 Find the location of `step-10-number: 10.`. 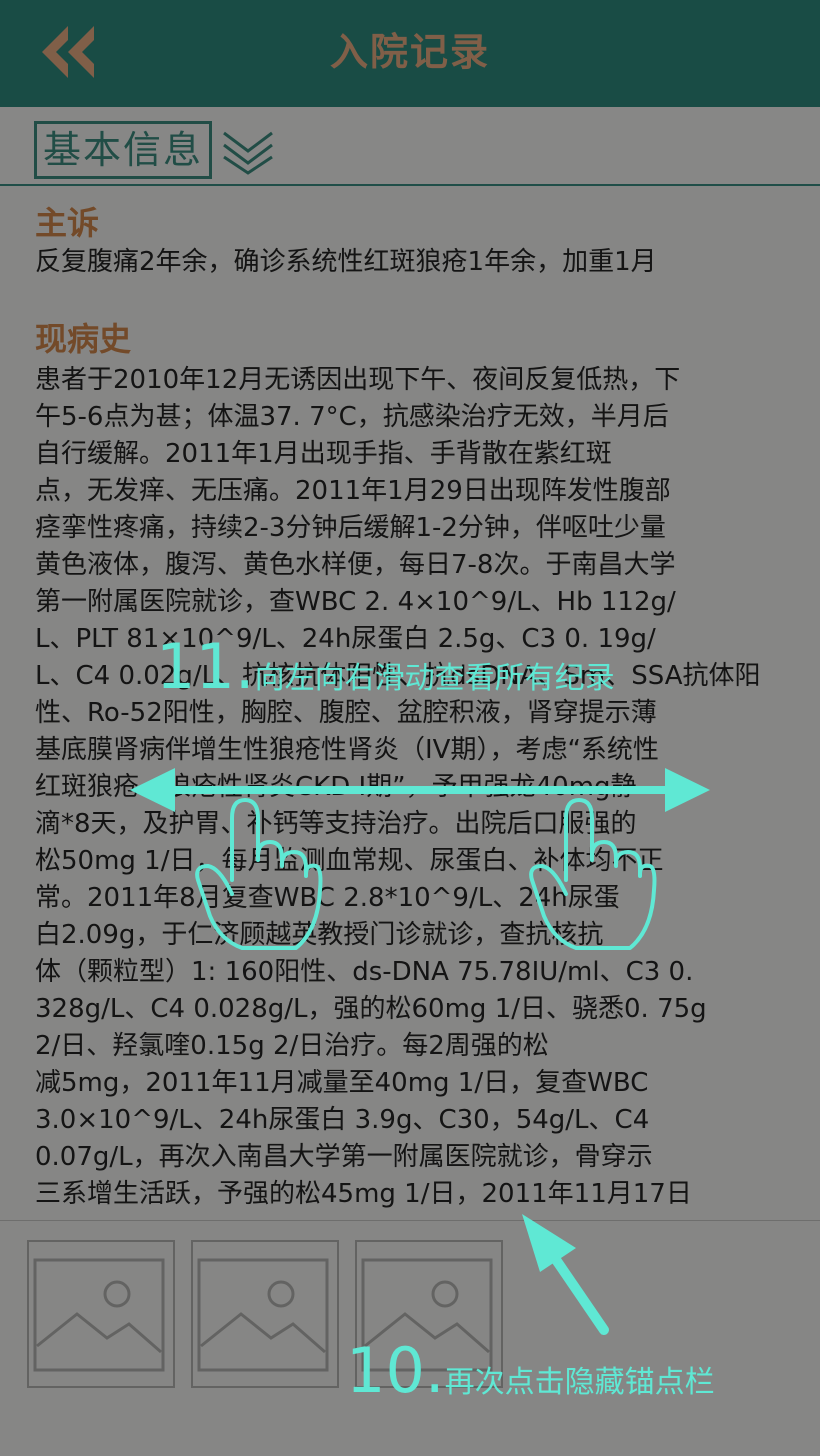

step-10-number: 10. is located at coordinates (395, 1370).